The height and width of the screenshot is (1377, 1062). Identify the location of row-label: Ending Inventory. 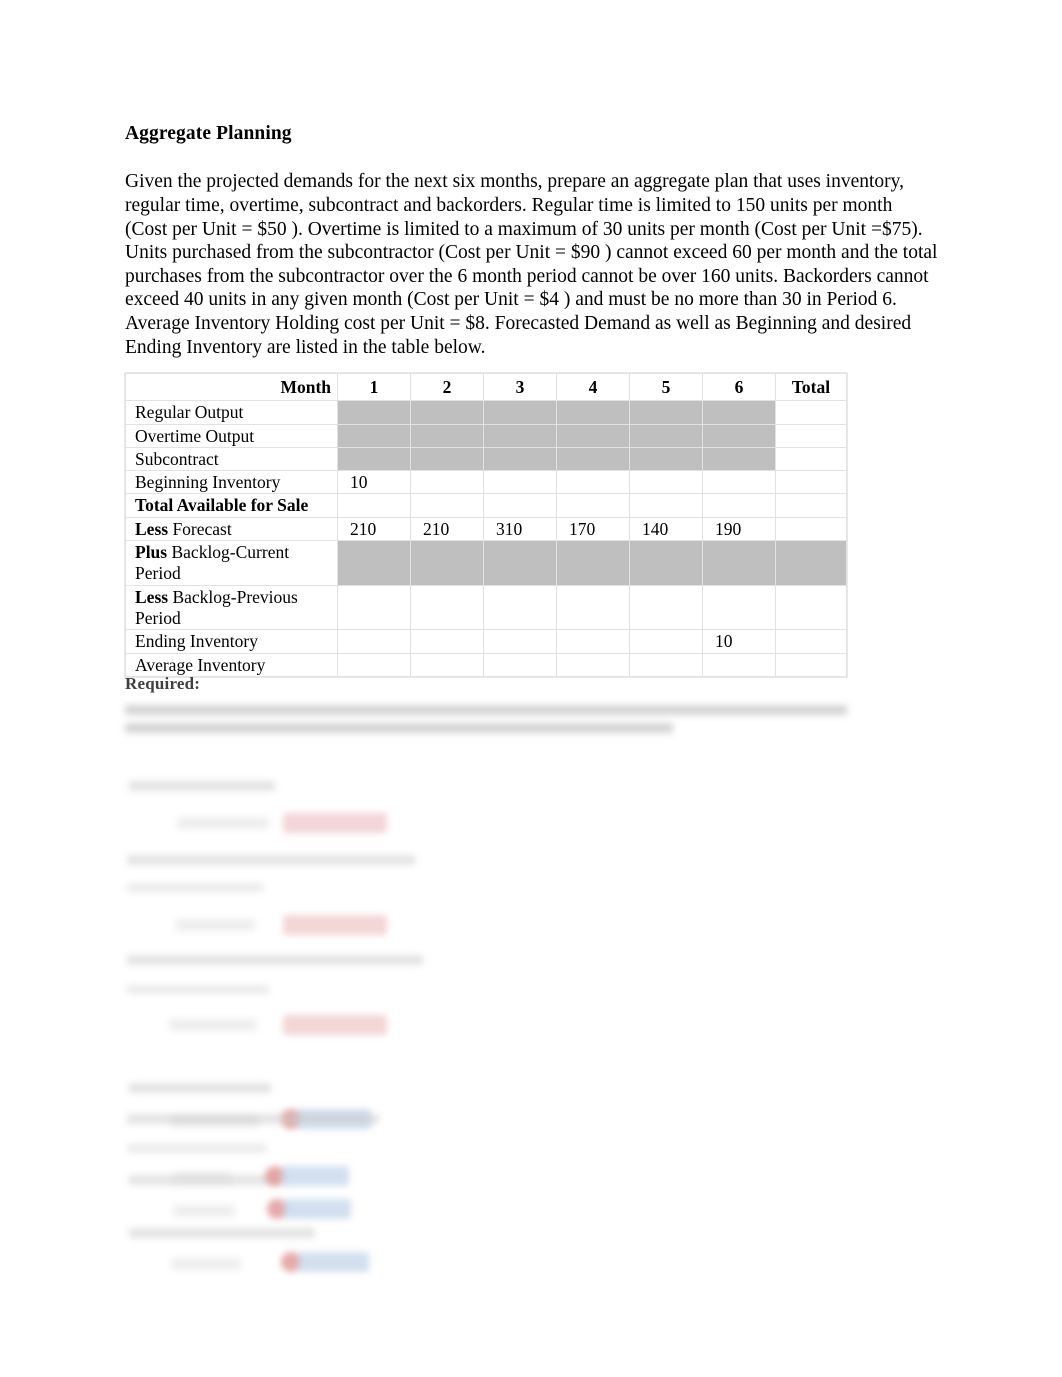
(231, 641).